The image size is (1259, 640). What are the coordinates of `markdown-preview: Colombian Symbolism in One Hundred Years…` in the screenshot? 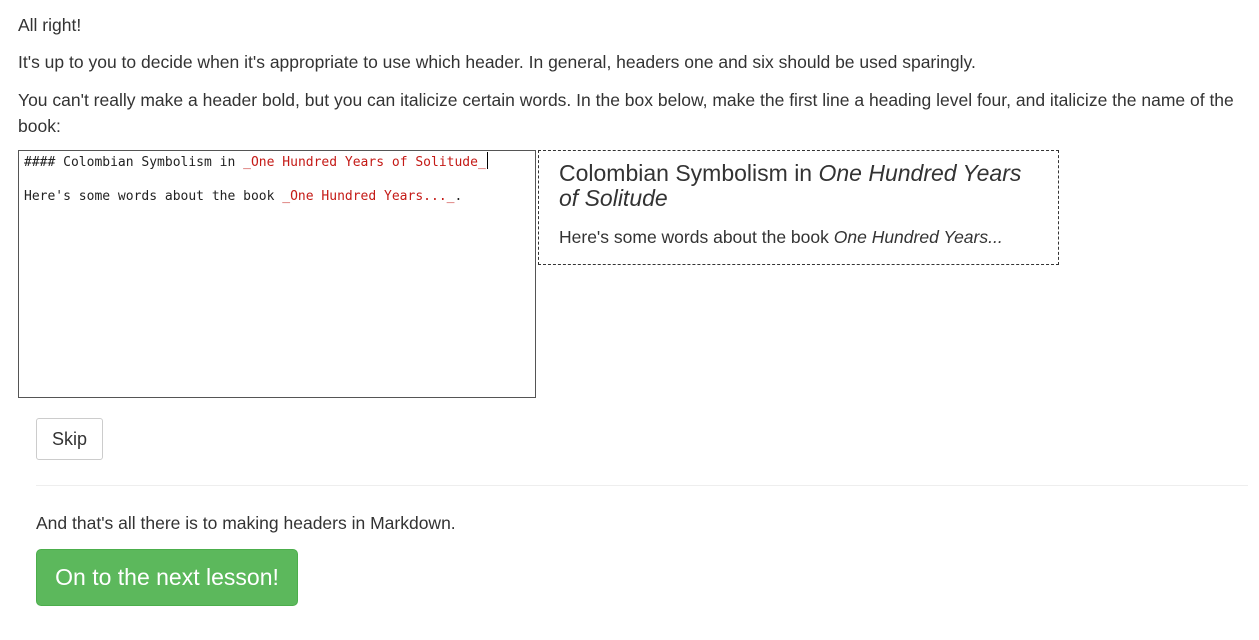 It's located at (798, 207).